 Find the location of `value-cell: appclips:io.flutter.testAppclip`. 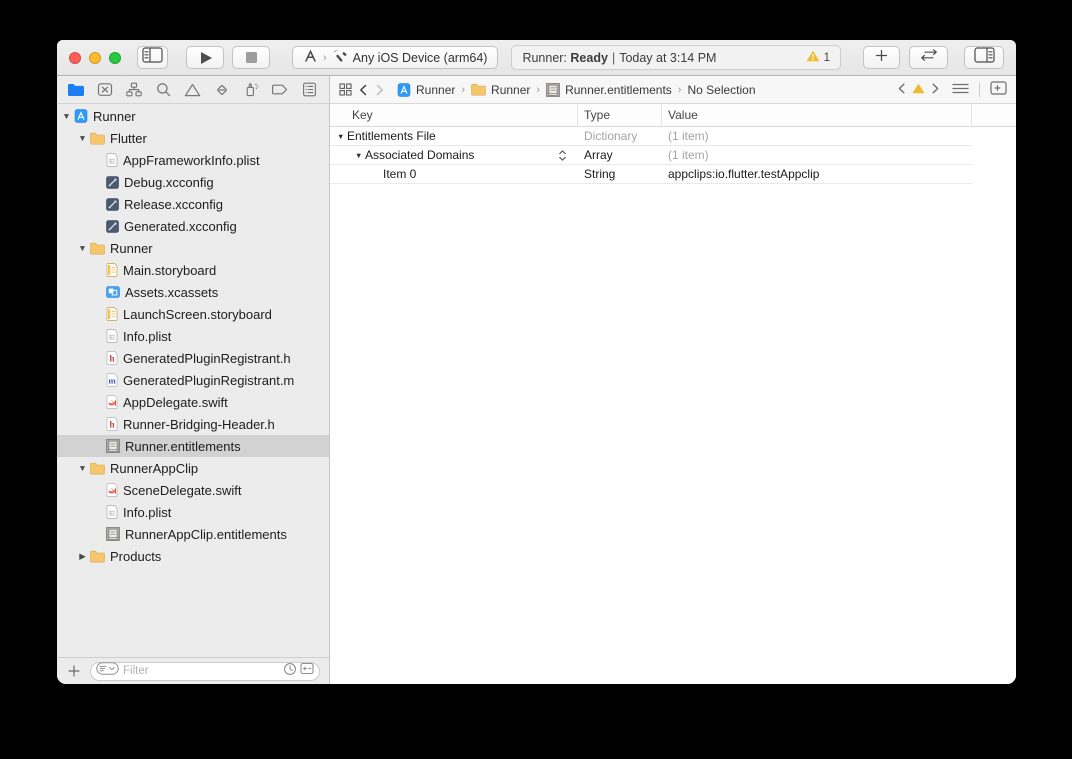

value-cell: appclips:io.flutter.testAppclip is located at coordinates (817, 174).